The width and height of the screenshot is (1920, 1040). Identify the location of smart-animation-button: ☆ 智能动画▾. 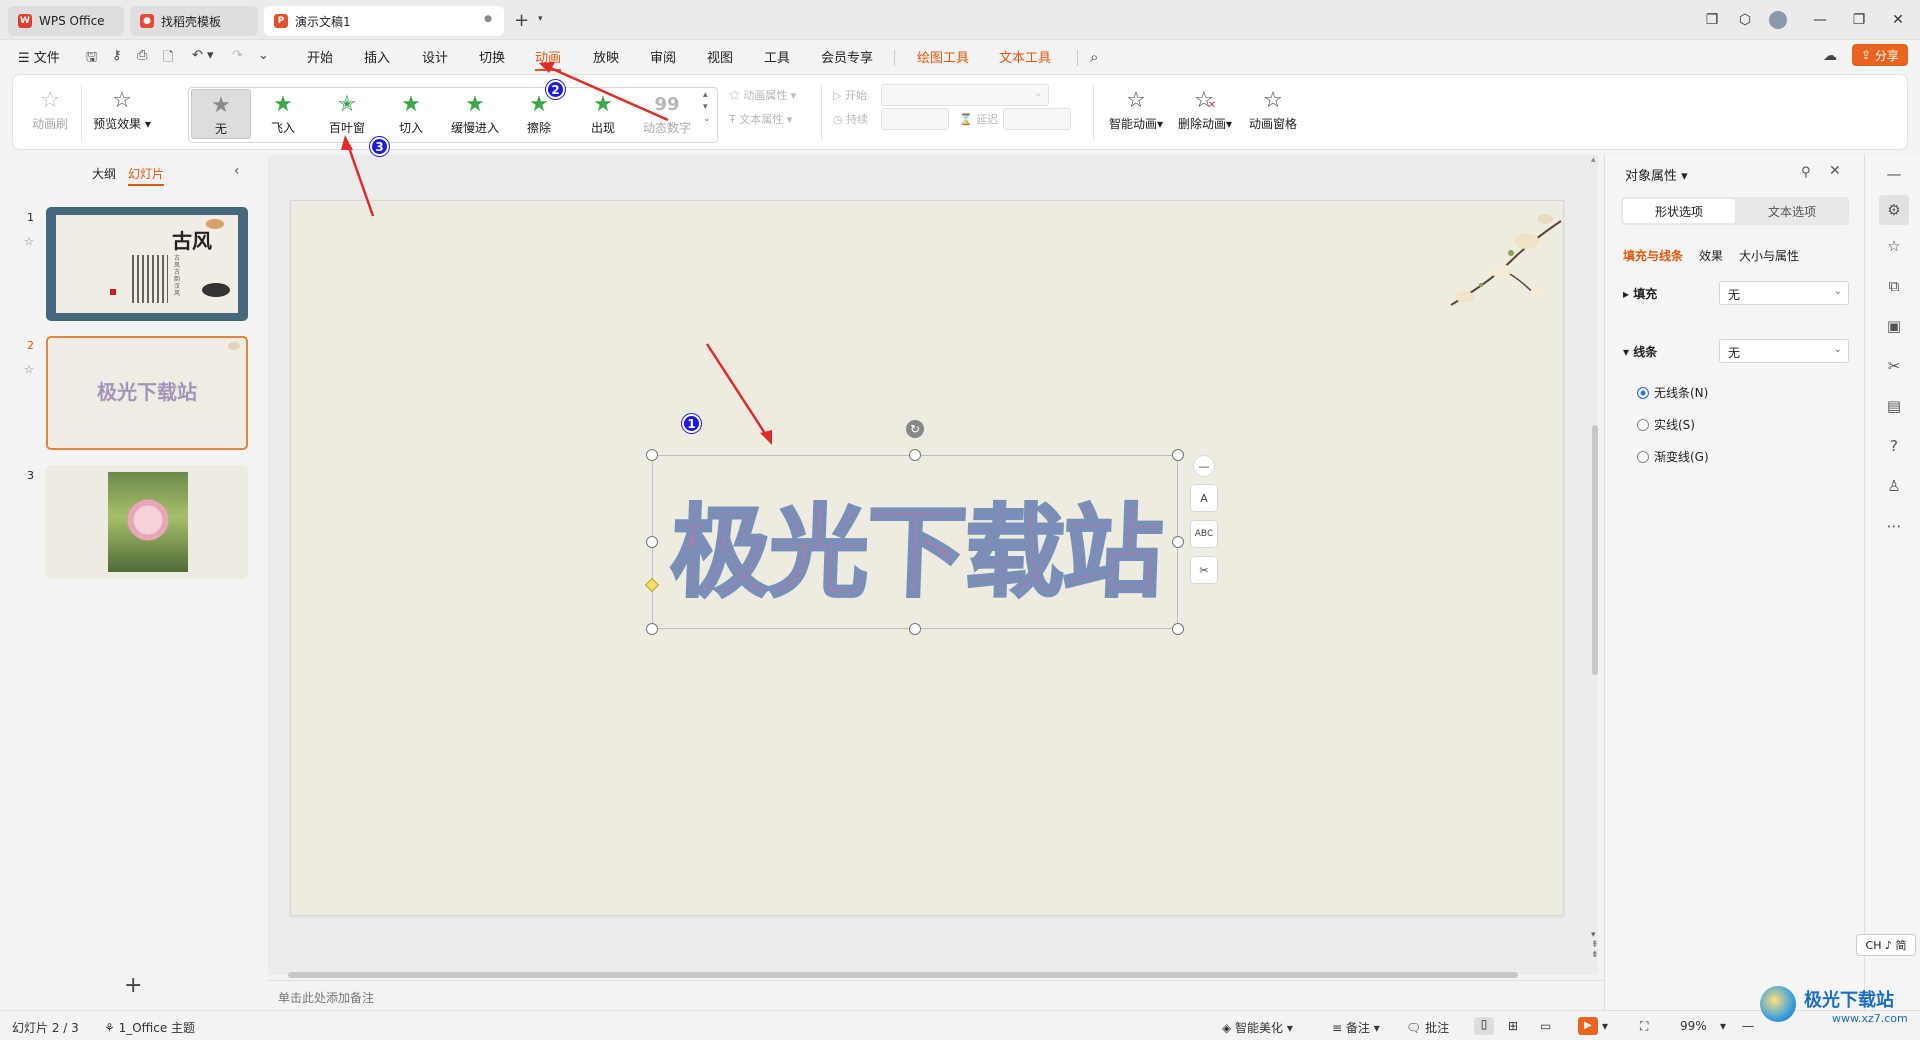
(1136, 108).